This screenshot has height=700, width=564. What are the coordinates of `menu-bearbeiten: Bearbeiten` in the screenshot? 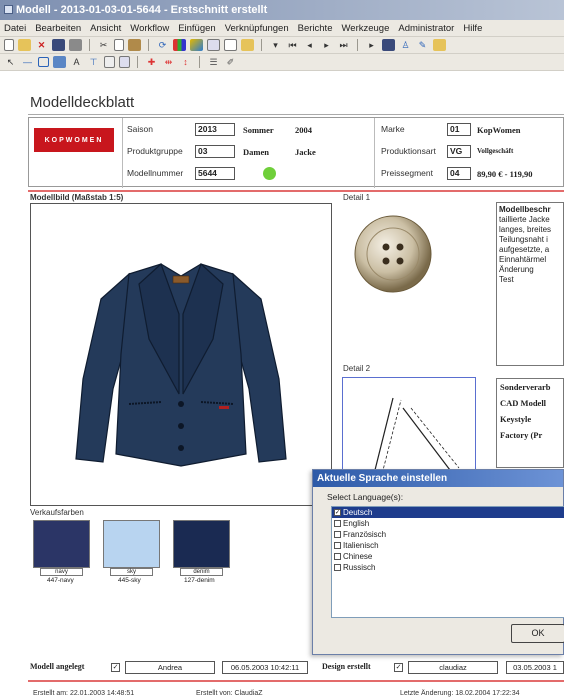 It's located at (58, 28).